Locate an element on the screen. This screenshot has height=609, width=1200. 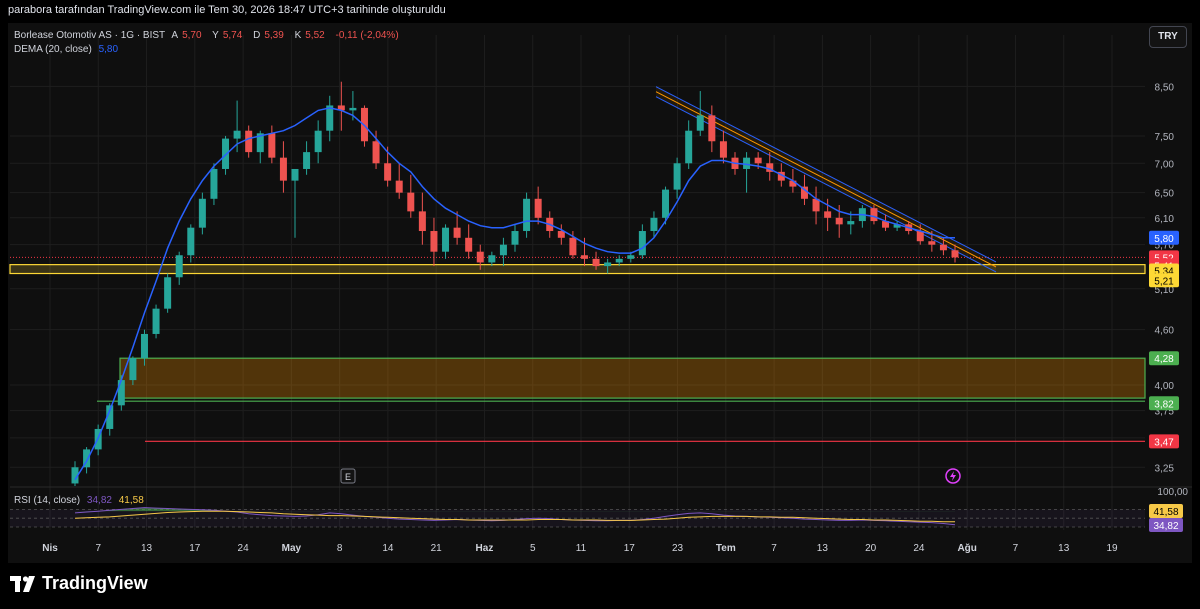
dema-legend: DEMA (20, close) 5,80 is located at coordinates (68, 49).